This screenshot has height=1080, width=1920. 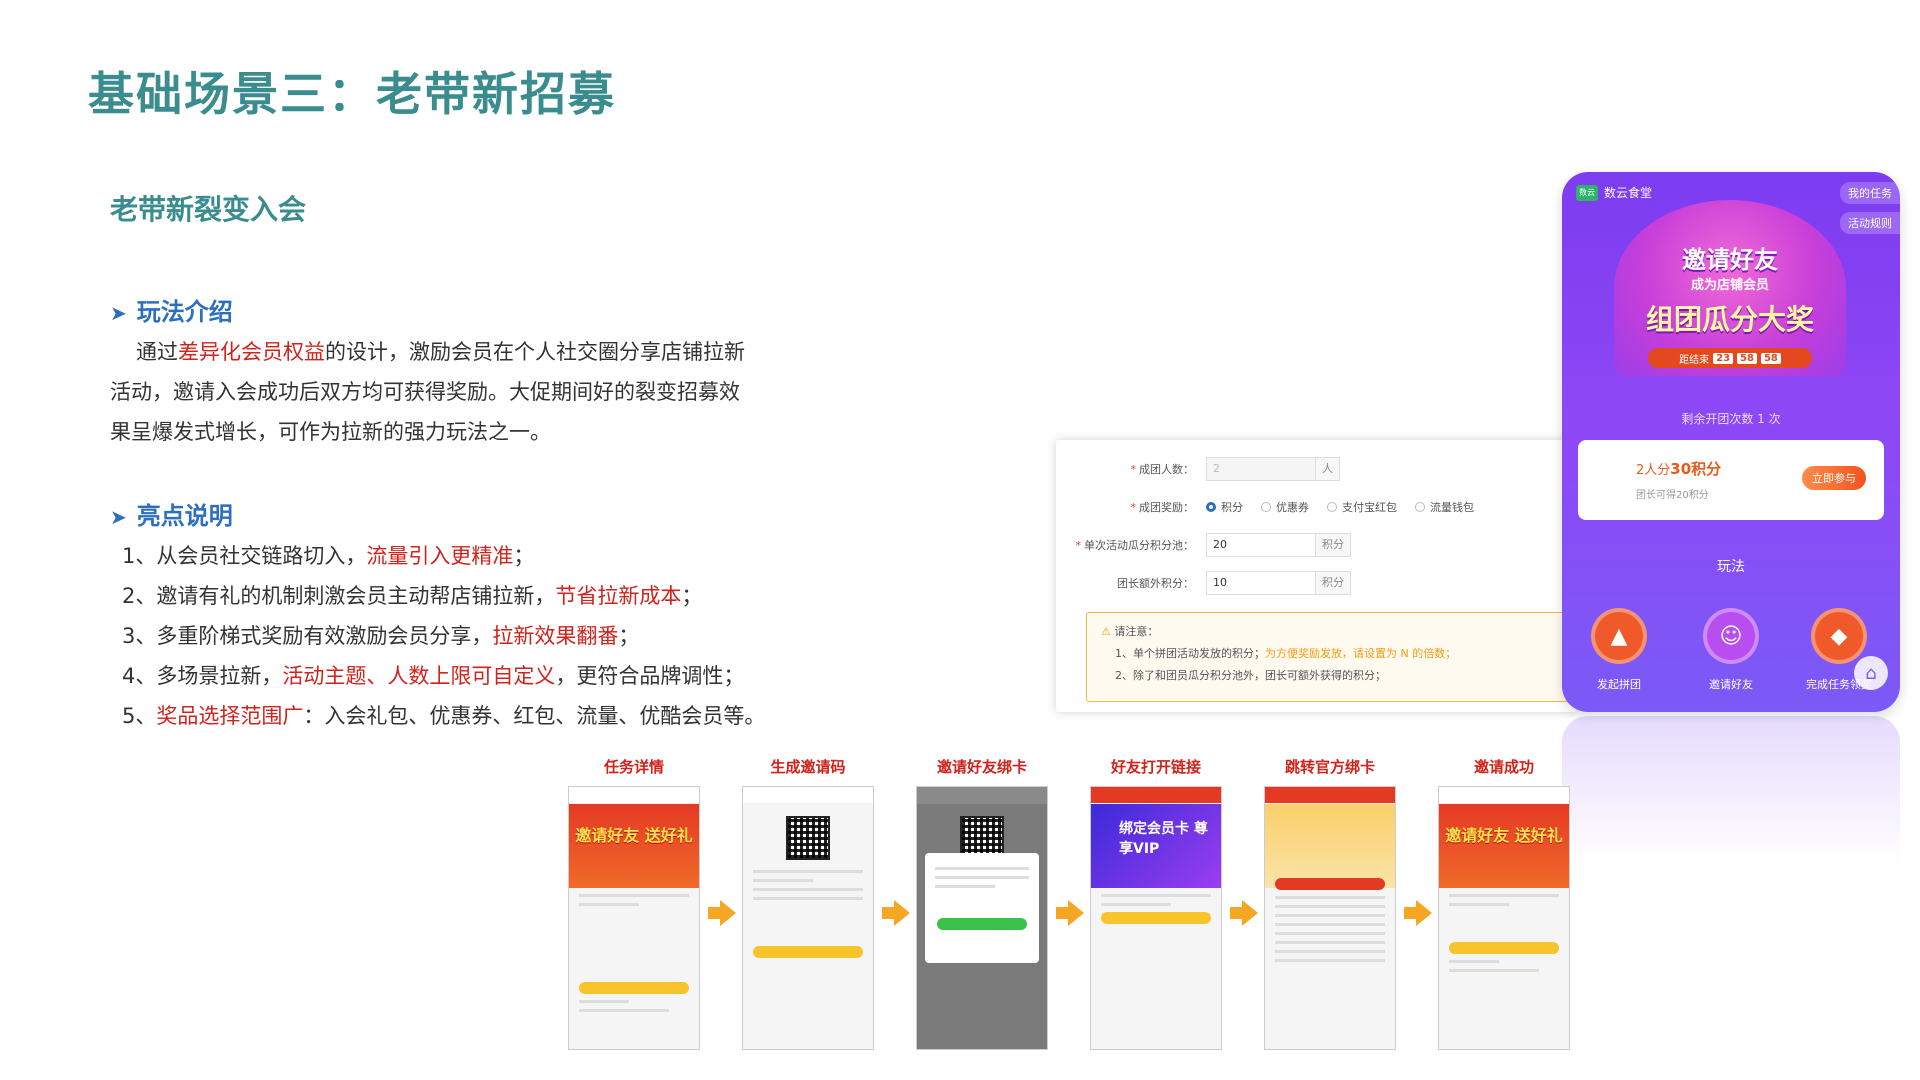 What do you see at coordinates (1203, 583) in the screenshot?
I see `leader-row: 团长额外积分： 10 积分` at bounding box center [1203, 583].